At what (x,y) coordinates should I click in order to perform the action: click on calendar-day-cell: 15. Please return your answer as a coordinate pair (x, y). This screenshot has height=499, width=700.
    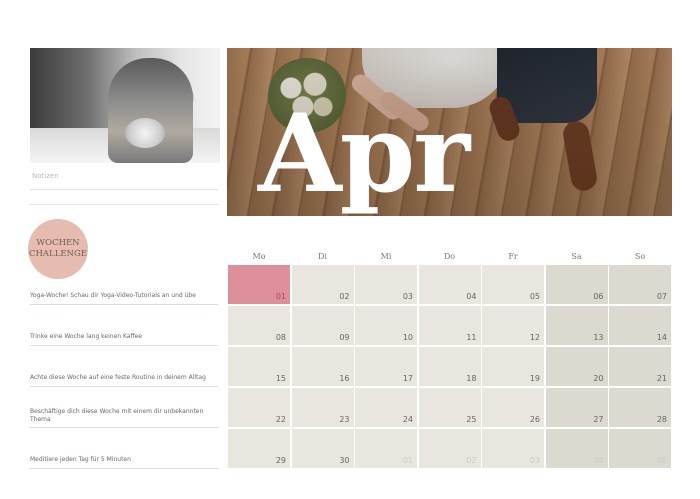
    Looking at the image, I should click on (259, 366).